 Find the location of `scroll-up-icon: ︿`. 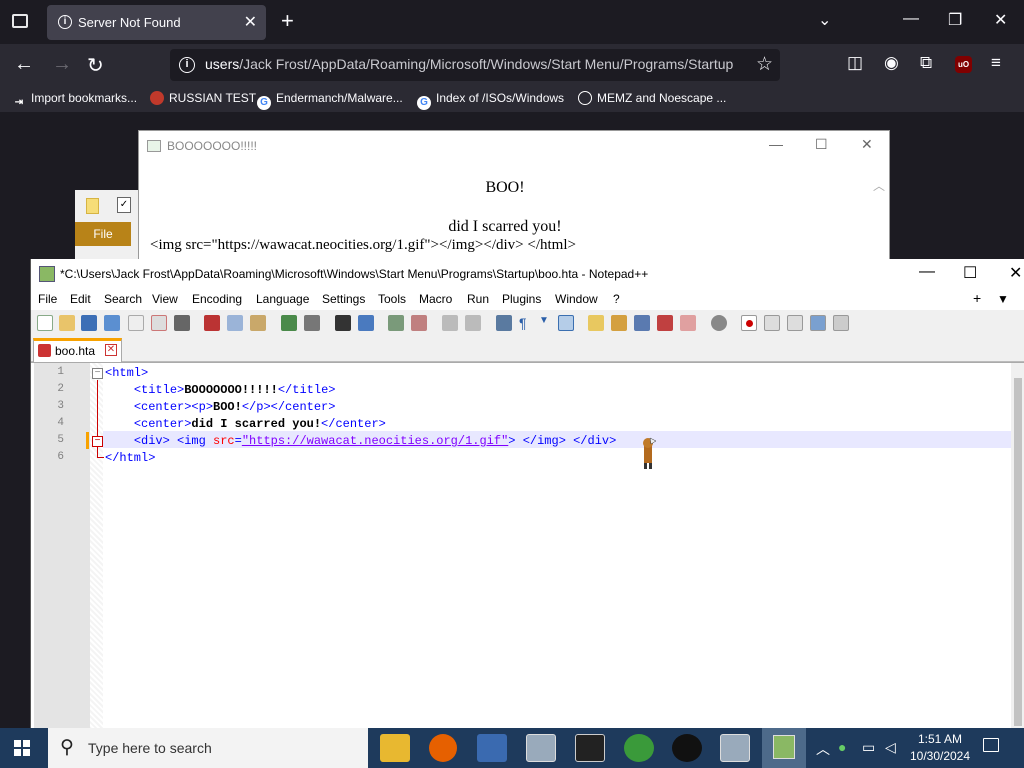

scroll-up-icon: ︿ is located at coordinates (879, 185).